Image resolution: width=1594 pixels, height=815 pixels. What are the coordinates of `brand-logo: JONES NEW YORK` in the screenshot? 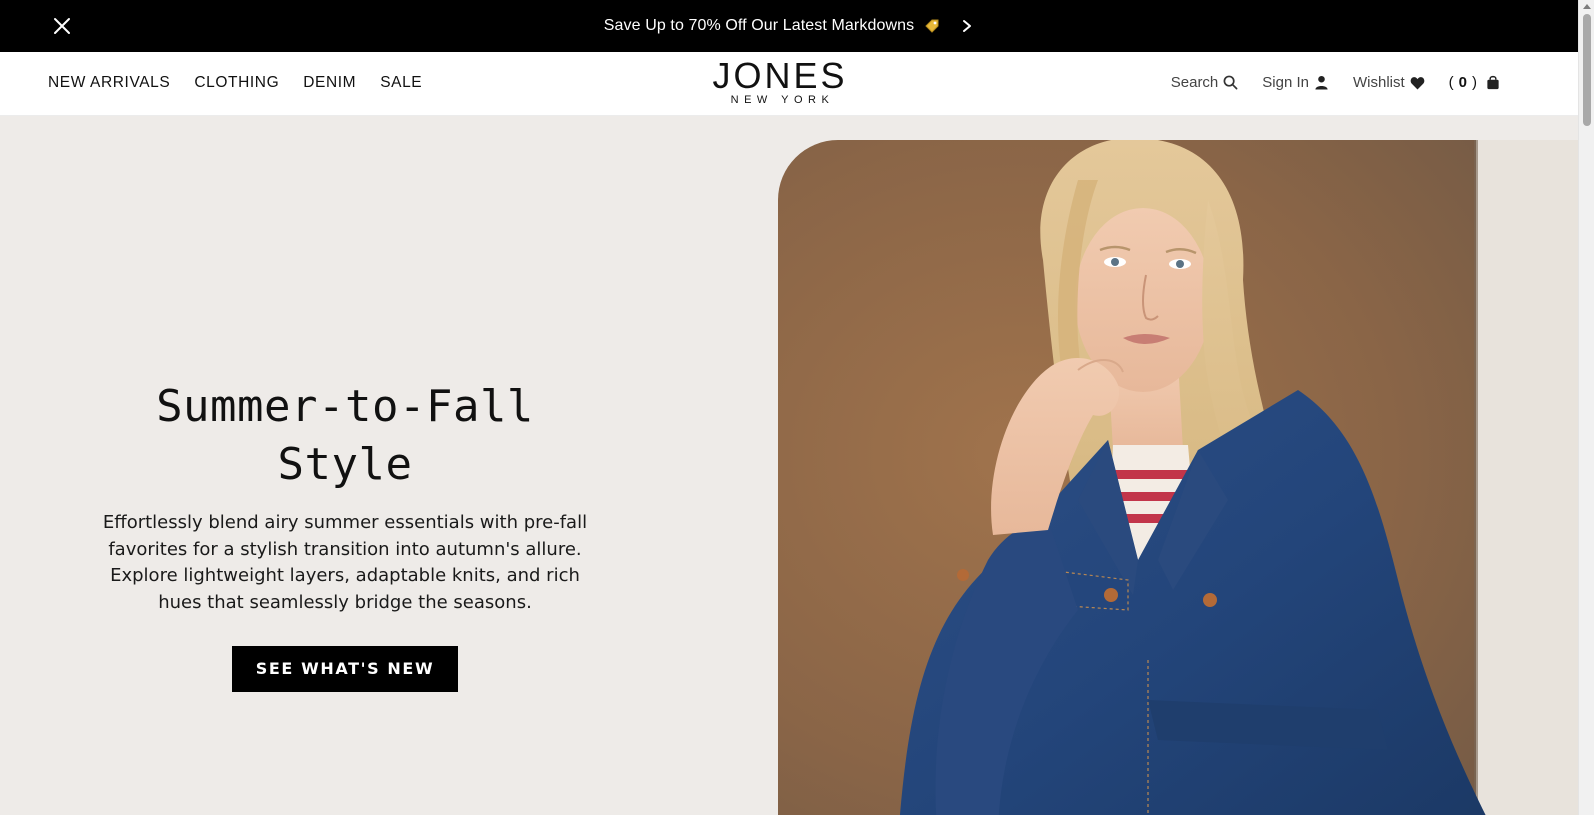 It's located at (780, 81).